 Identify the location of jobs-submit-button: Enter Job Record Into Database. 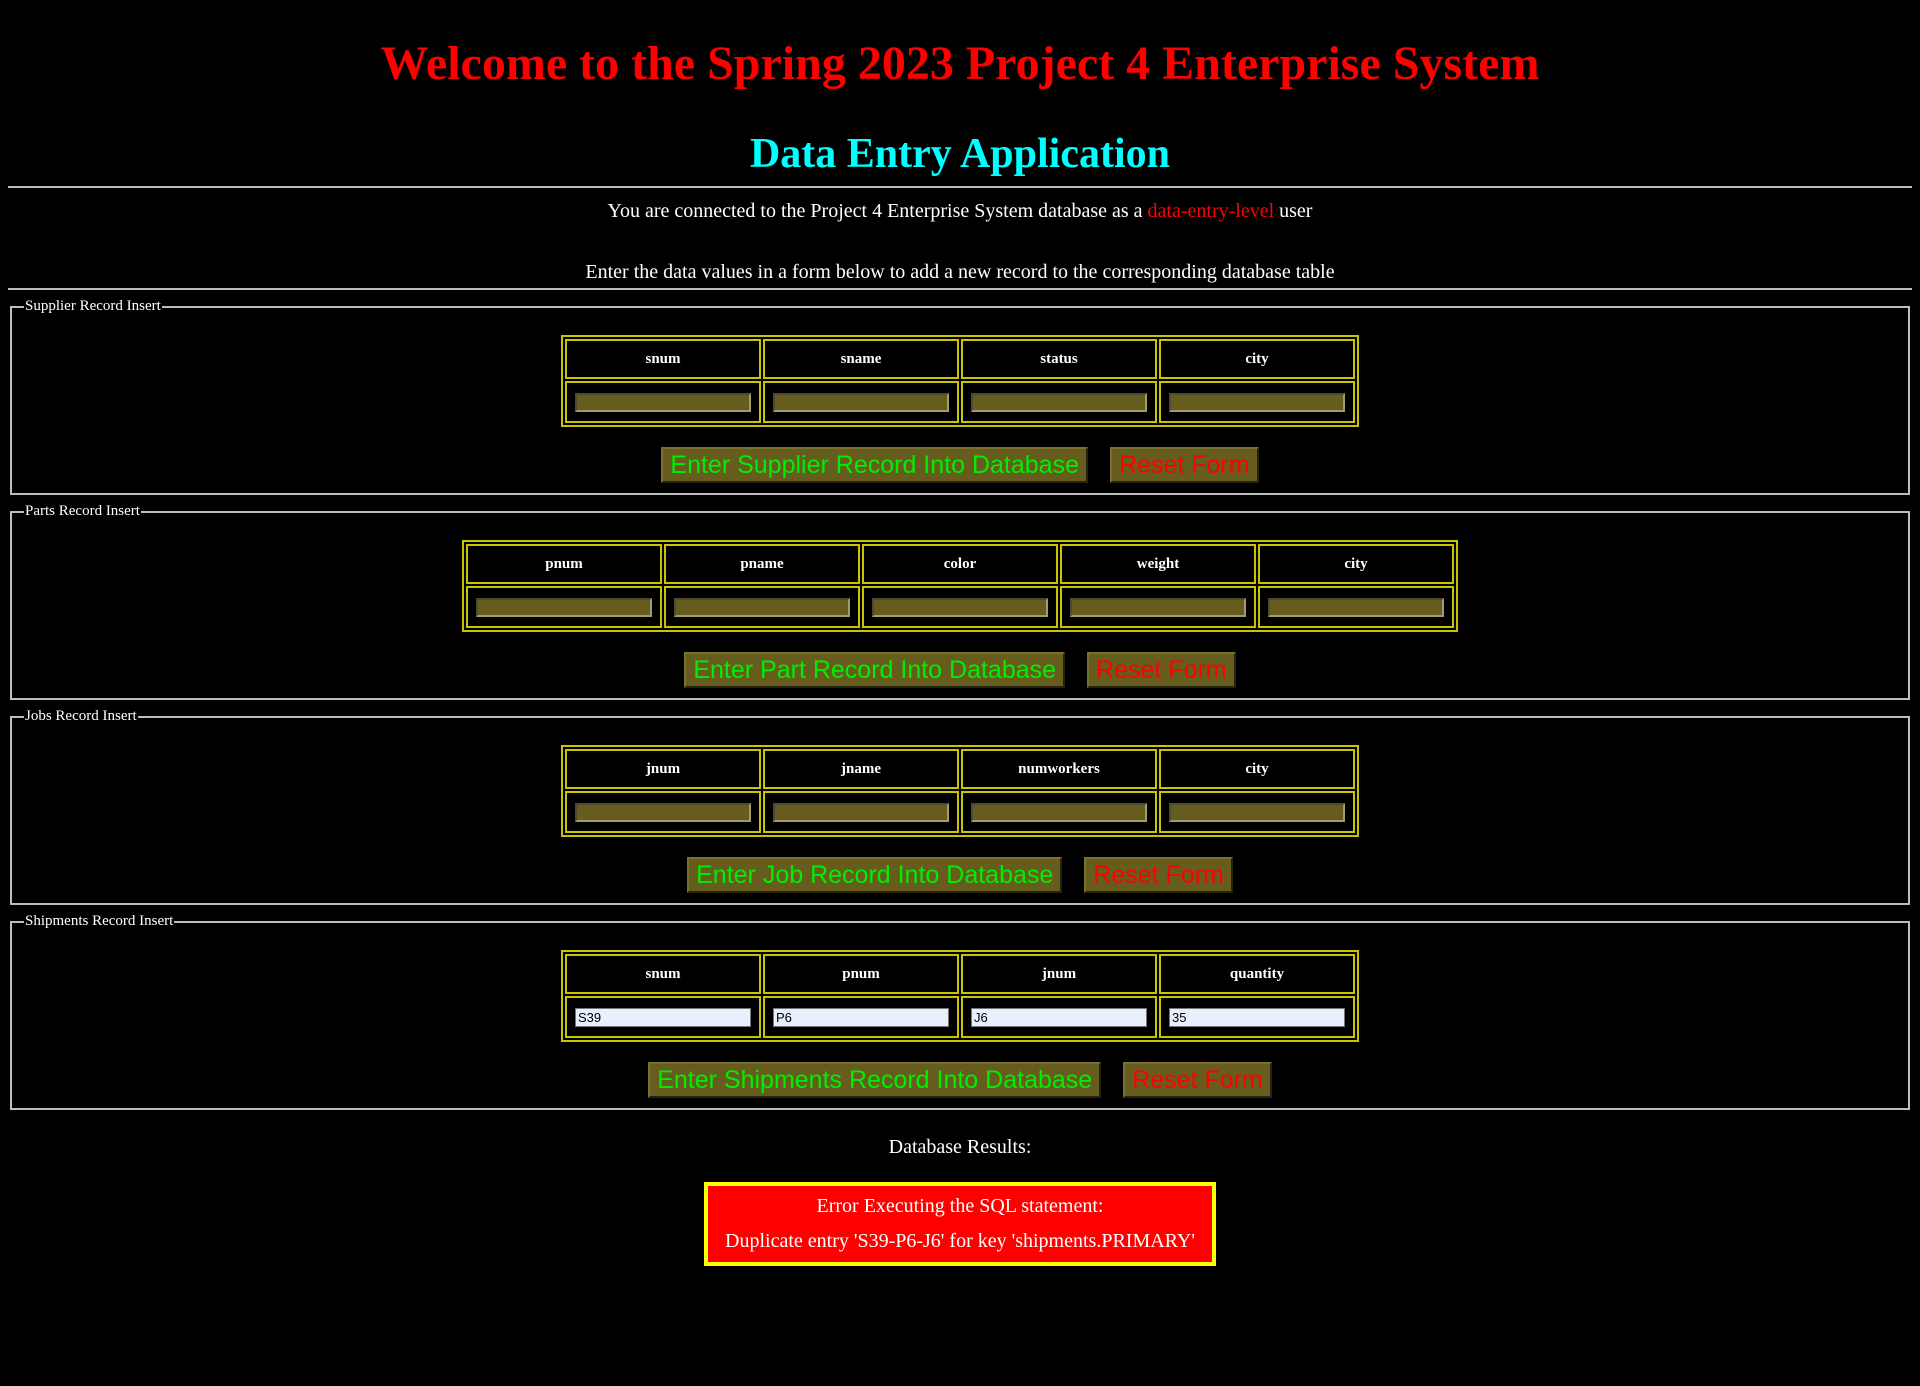
(875, 875).